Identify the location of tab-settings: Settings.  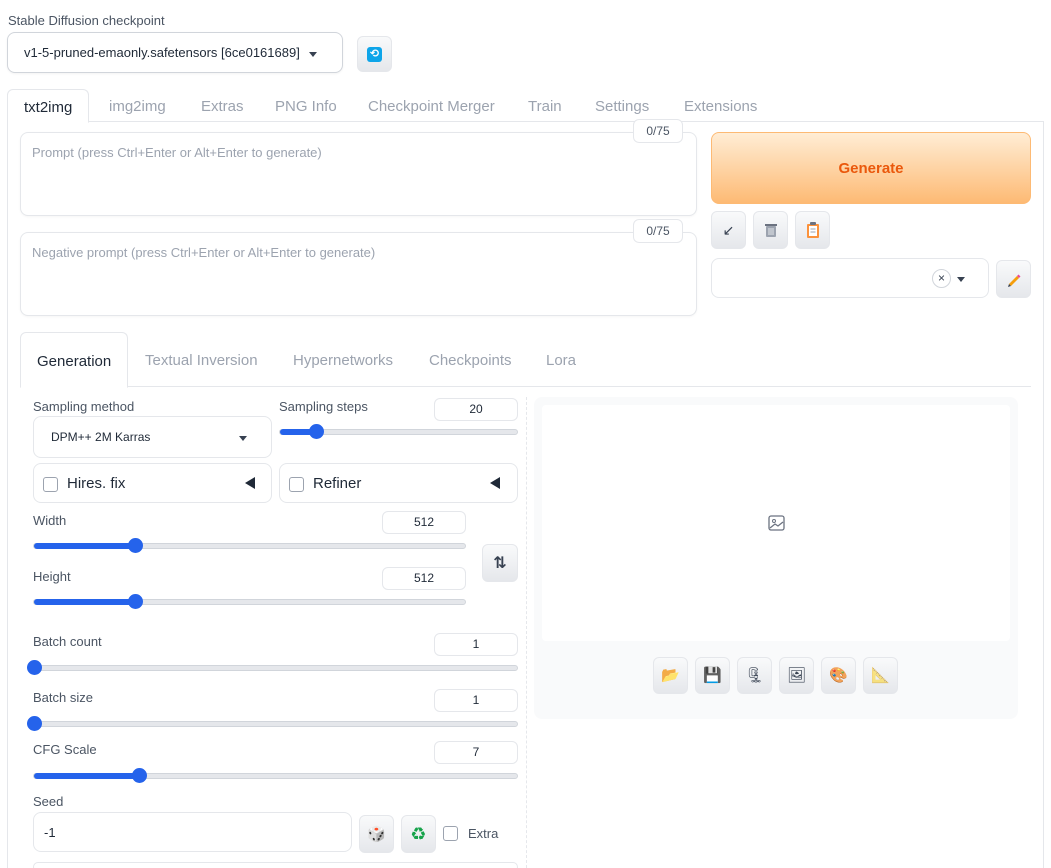
(622, 105).